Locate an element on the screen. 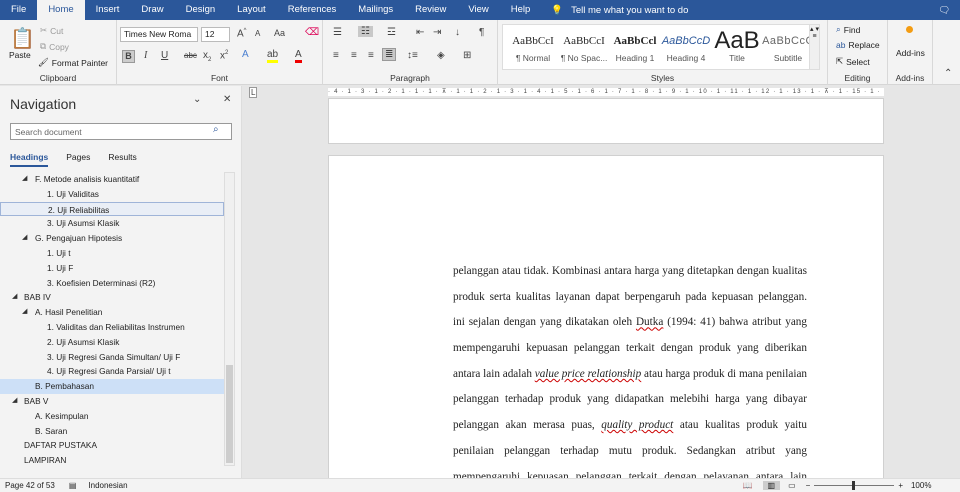 The height and width of the screenshot is (492, 960). nav-heading-item: 3. Koefisien Determinasi (R2) is located at coordinates (112, 283).